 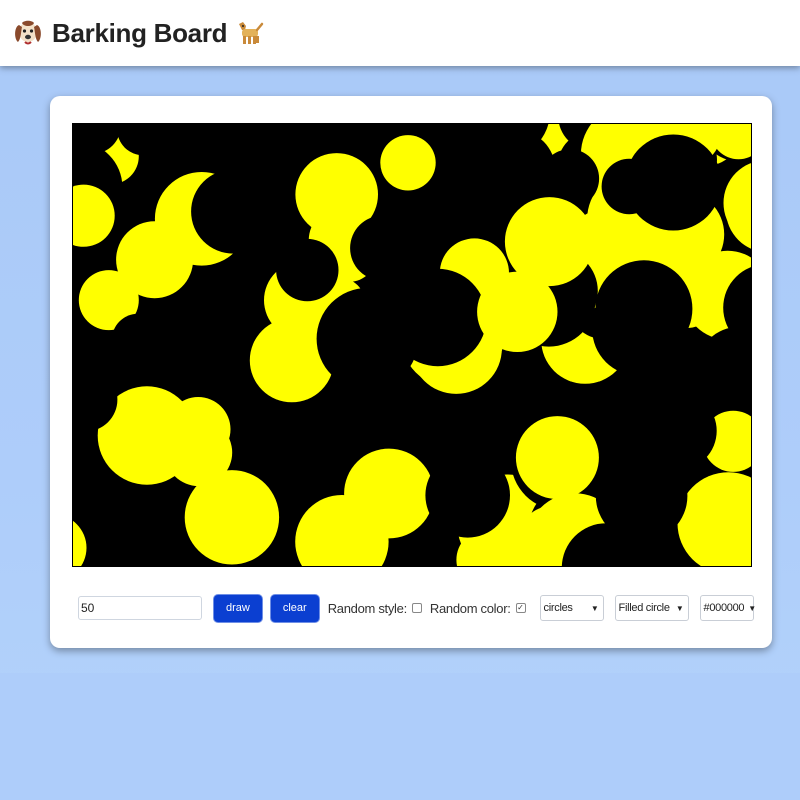 What do you see at coordinates (470, 608) in the screenshot?
I see `random-color-label: Random color:` at bounding box center [470, 608].